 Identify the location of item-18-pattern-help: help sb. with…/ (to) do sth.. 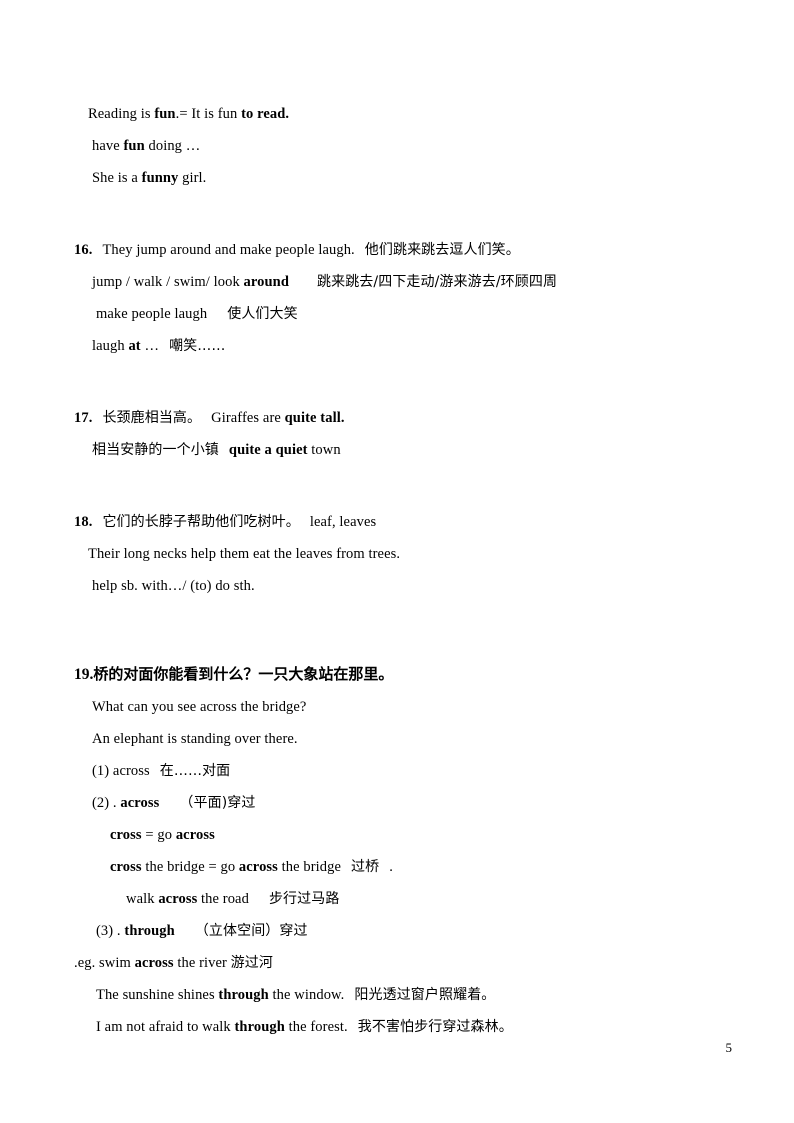
(404, 586).